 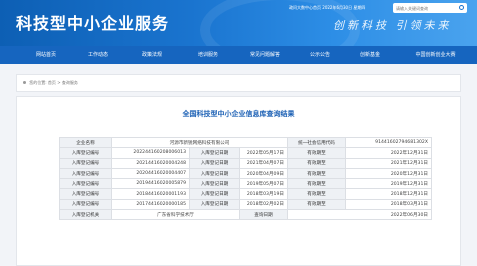 What do you see at coordinates (175, 215) in the screenshot?
I see `authority-value: 广东省科学技术厅` at bounding box center [175, 215].